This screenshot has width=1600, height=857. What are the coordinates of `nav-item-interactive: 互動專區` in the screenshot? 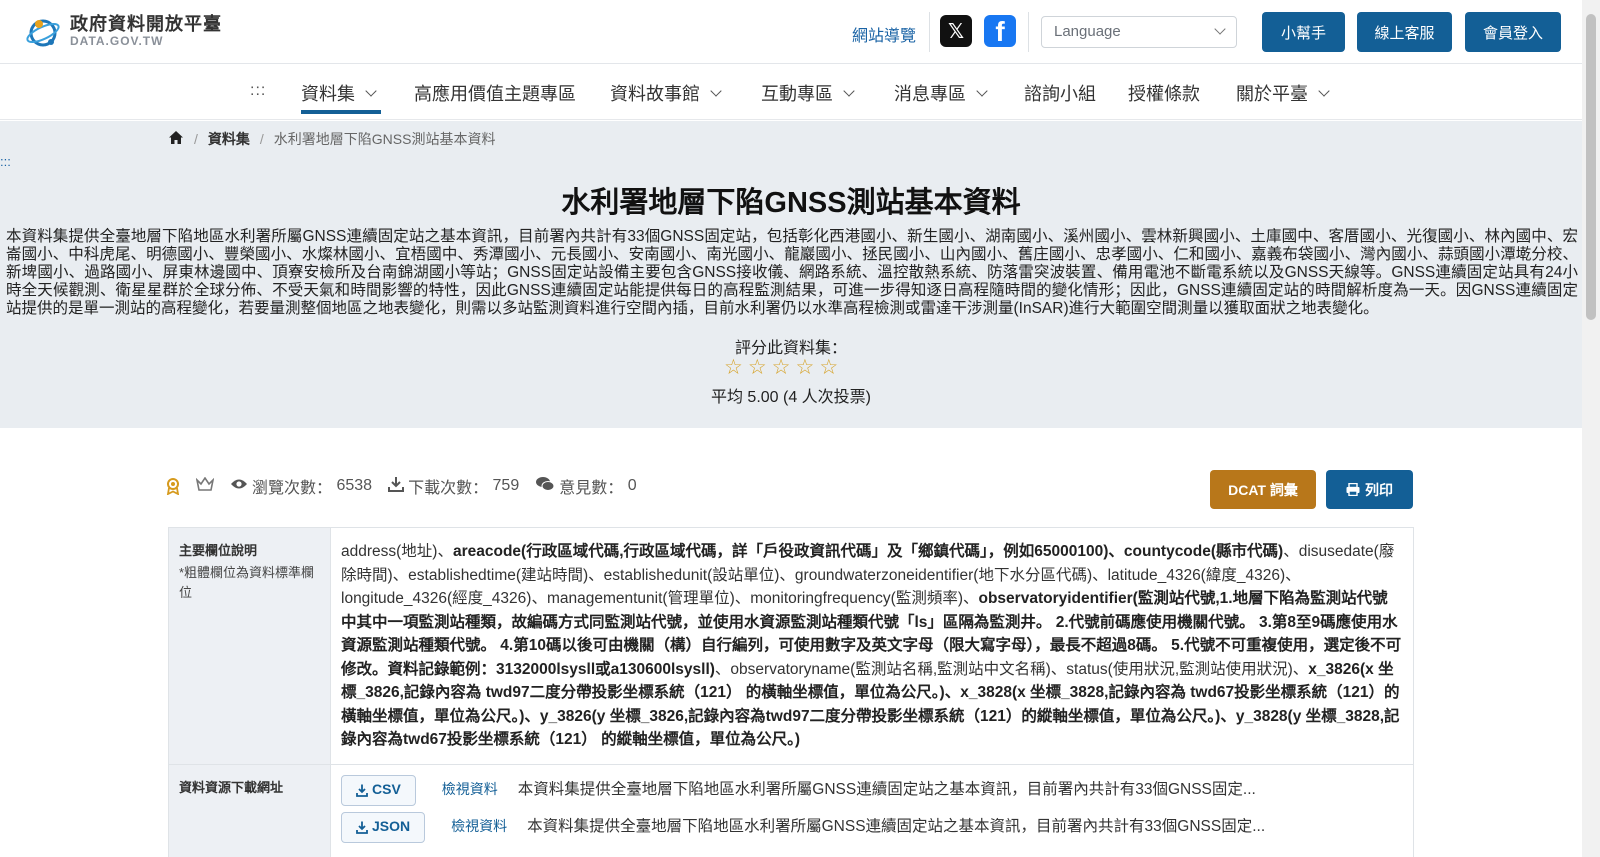 It's located at (808, 93).